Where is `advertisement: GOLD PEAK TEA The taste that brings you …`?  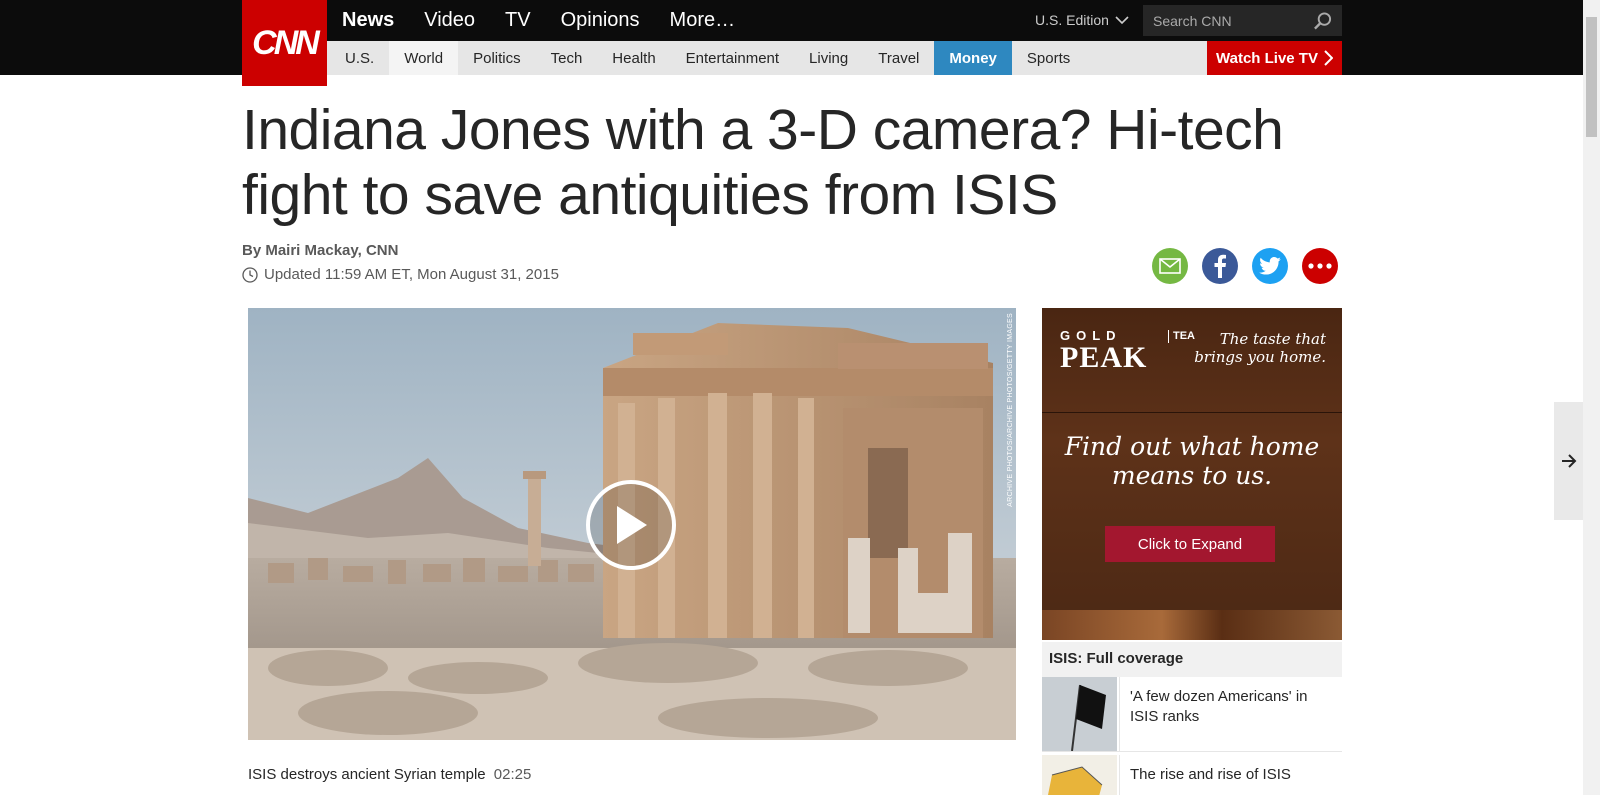
advertisement: GOLD PEAK TEA The taste that brings you … is located at coordinates (1192, 474).